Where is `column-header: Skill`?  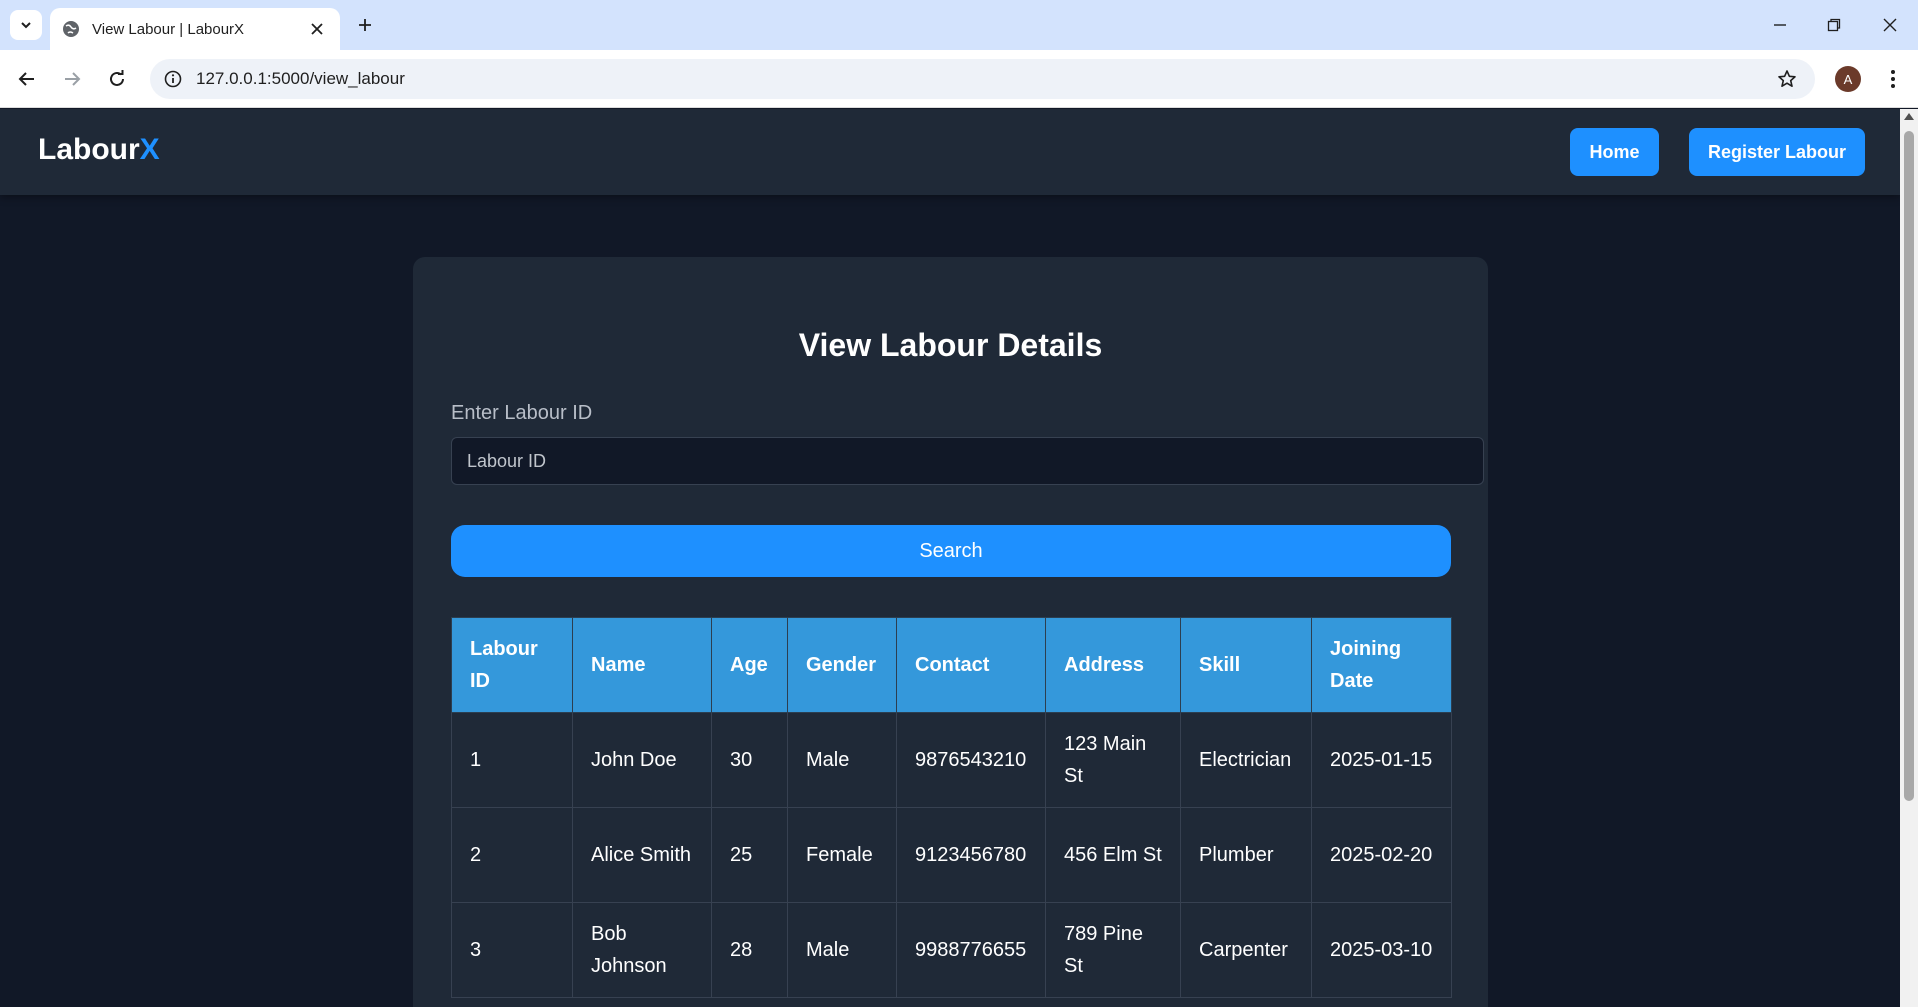 column-header: Skill is located at coordinates (1246, 665).